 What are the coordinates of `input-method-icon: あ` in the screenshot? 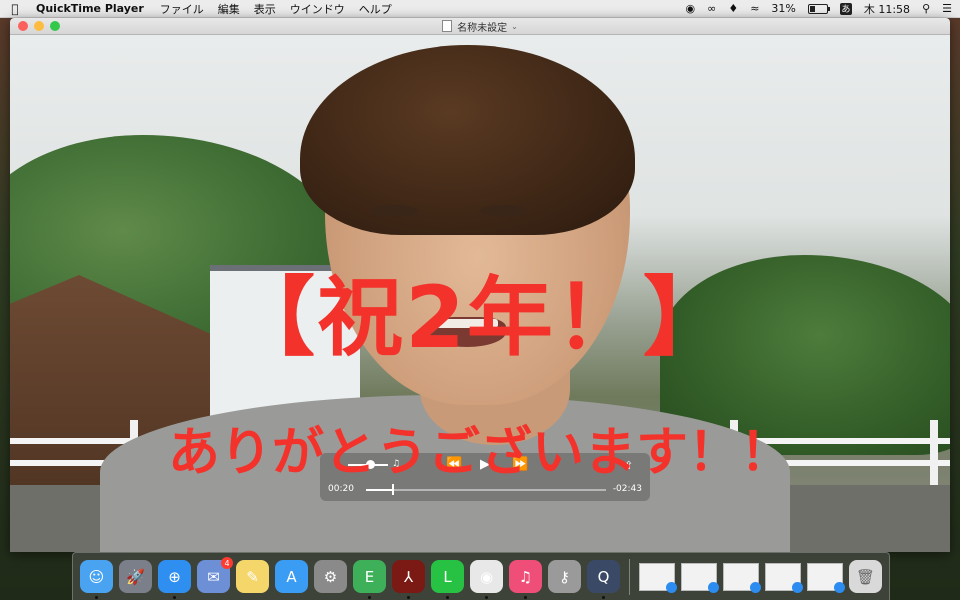 It's located at (845, 8).